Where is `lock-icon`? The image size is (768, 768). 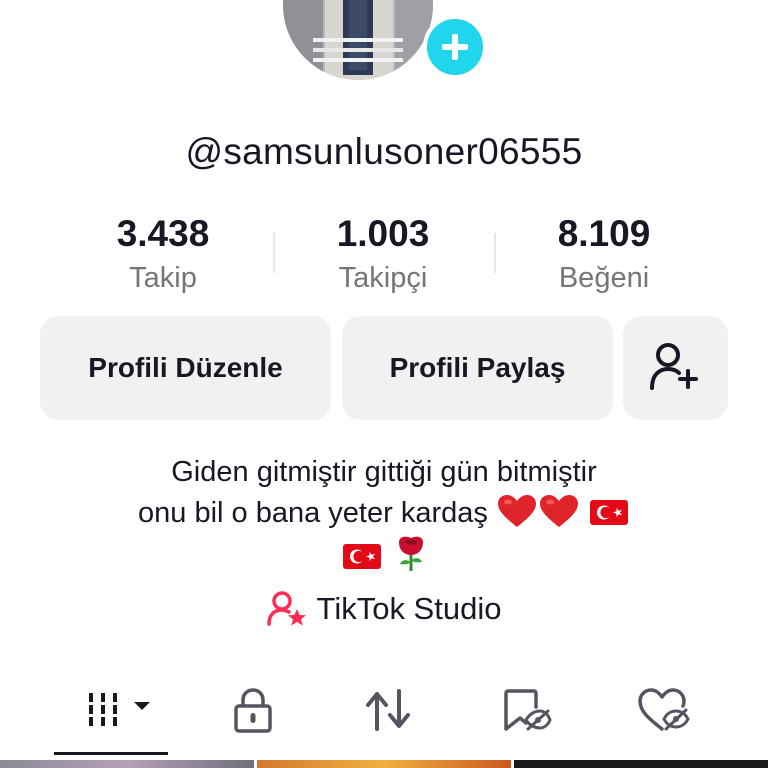 lock-icon is located at coordinates (253, 710).